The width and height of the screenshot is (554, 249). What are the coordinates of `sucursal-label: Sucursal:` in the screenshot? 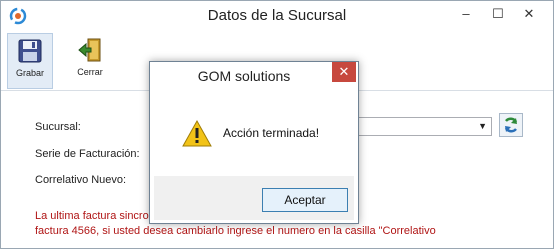 It's located at (58, 127).